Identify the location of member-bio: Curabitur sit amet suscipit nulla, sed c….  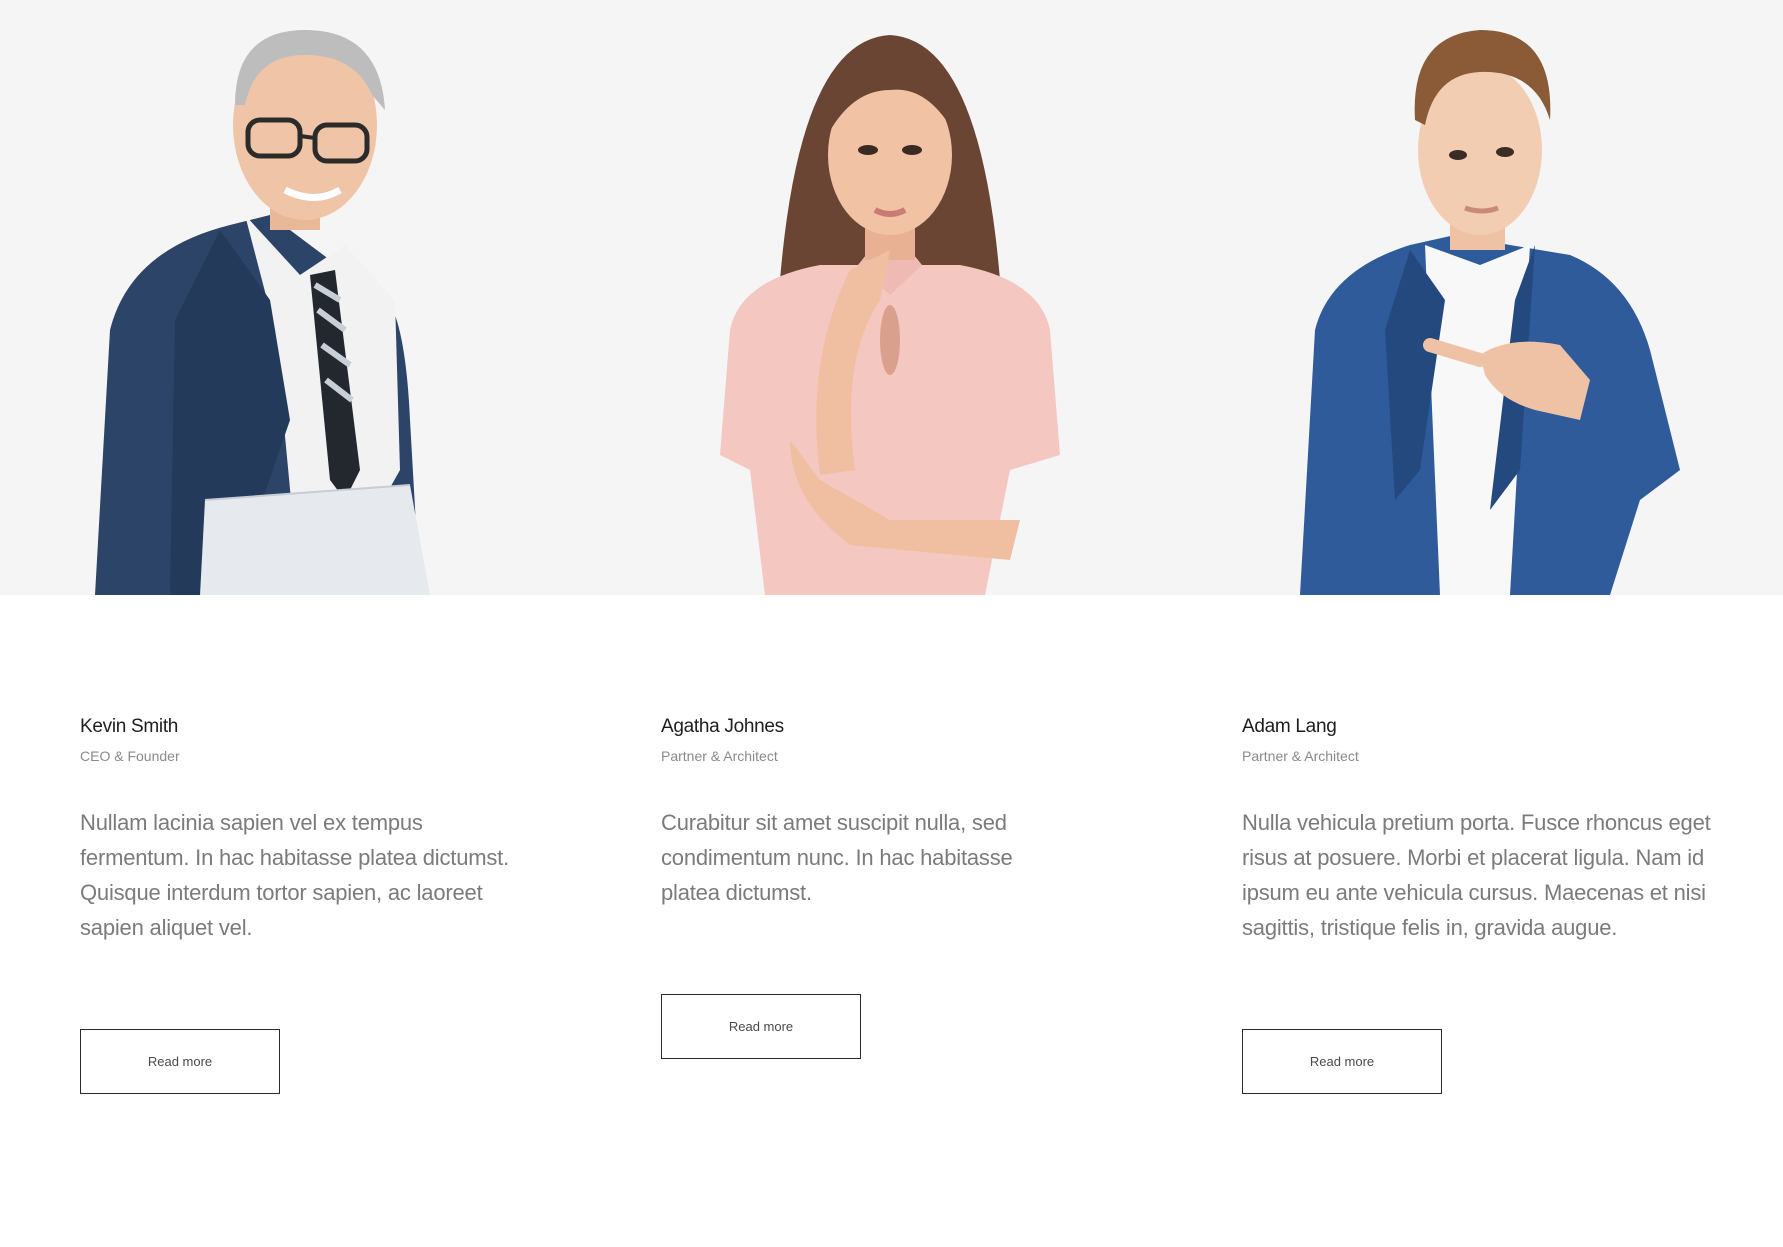
(837, 857).